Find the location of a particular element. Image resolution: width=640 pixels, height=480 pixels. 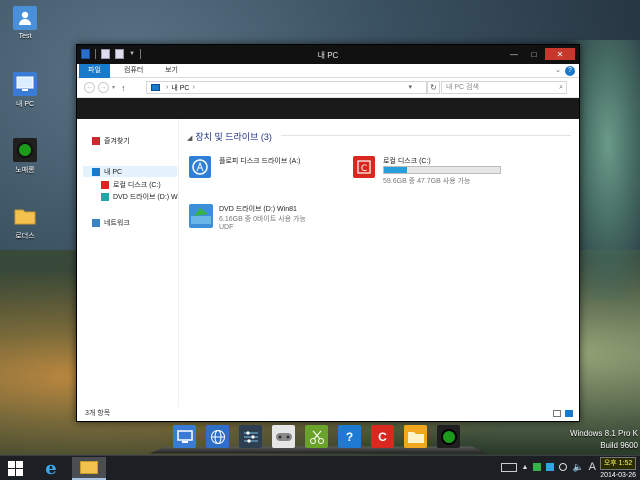

drive-name: 로컬 디스크 (C:) is located at coordinates (407, 161).